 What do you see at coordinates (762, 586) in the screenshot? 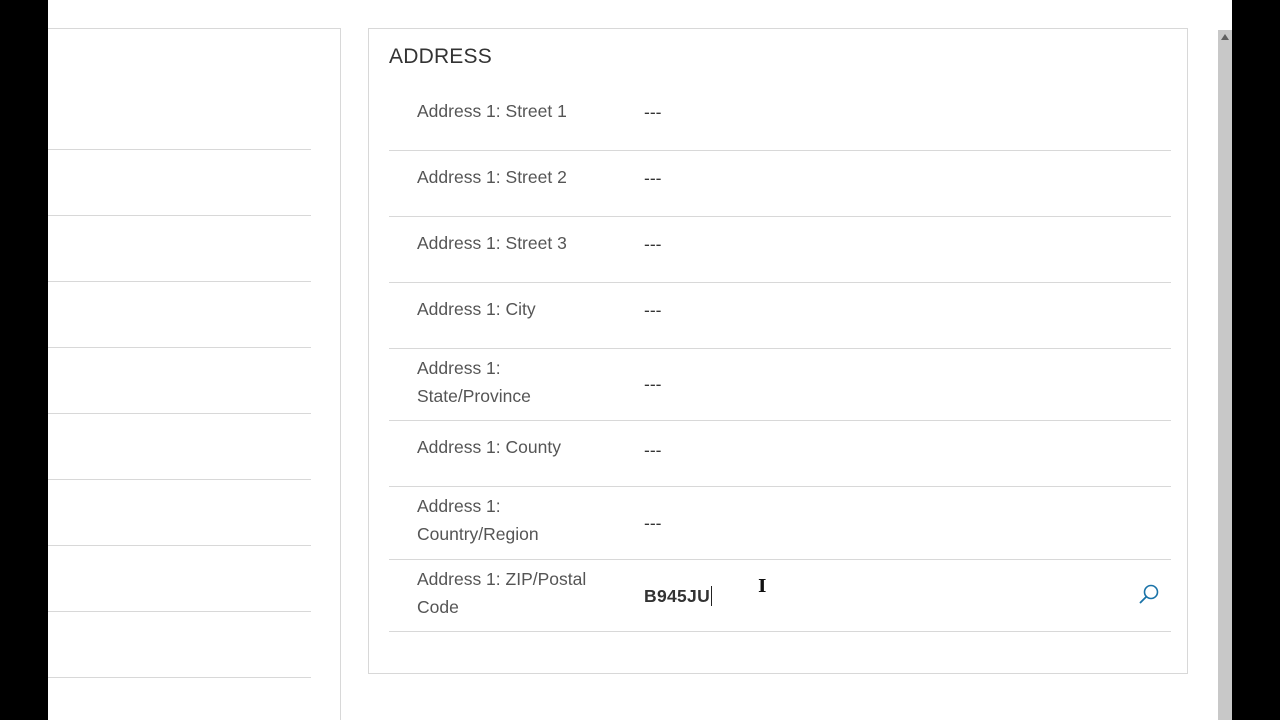
I see `text-cursor-icon: I` at bounding box center [762, 586].